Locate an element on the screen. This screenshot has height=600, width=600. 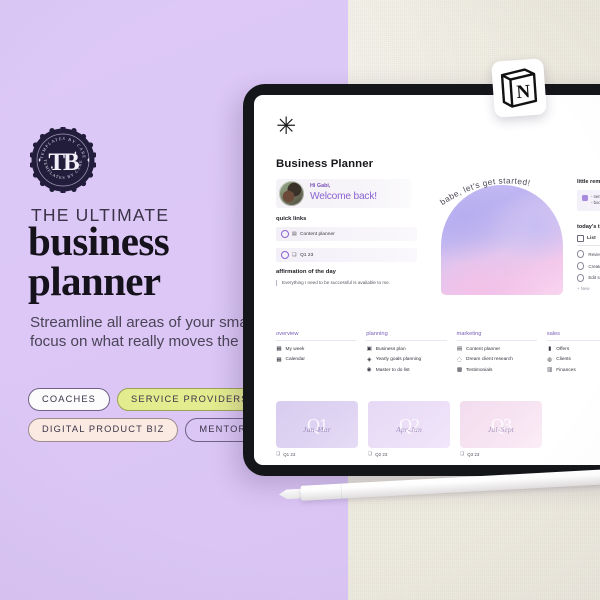
quick-link-label: Q1 23 is located at coordinates (307, 255).